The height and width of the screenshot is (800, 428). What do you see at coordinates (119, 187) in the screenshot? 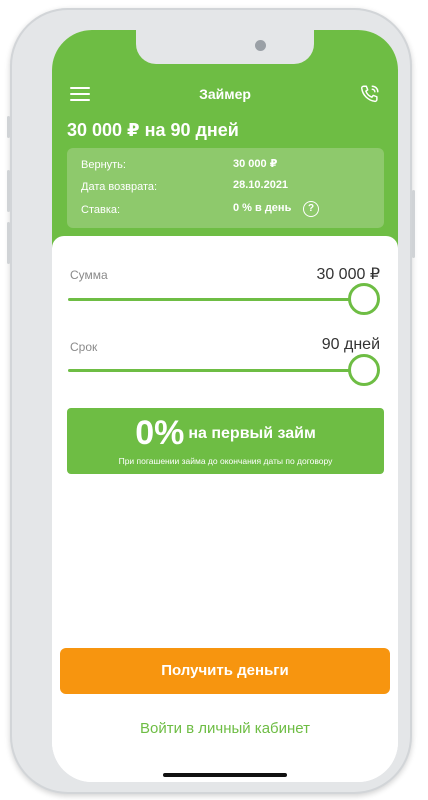
I see `return-date-label: Дата возврата:` at bounding box center [119, 187].